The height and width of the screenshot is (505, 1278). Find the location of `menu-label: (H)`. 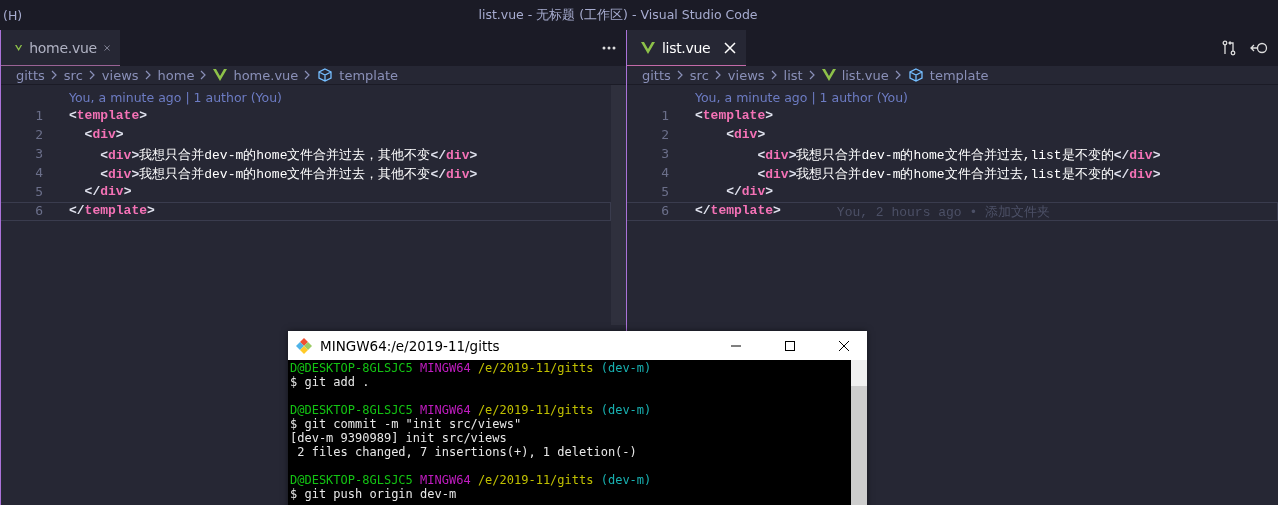

menu-label: (H) is located at coordinates (11, 15).